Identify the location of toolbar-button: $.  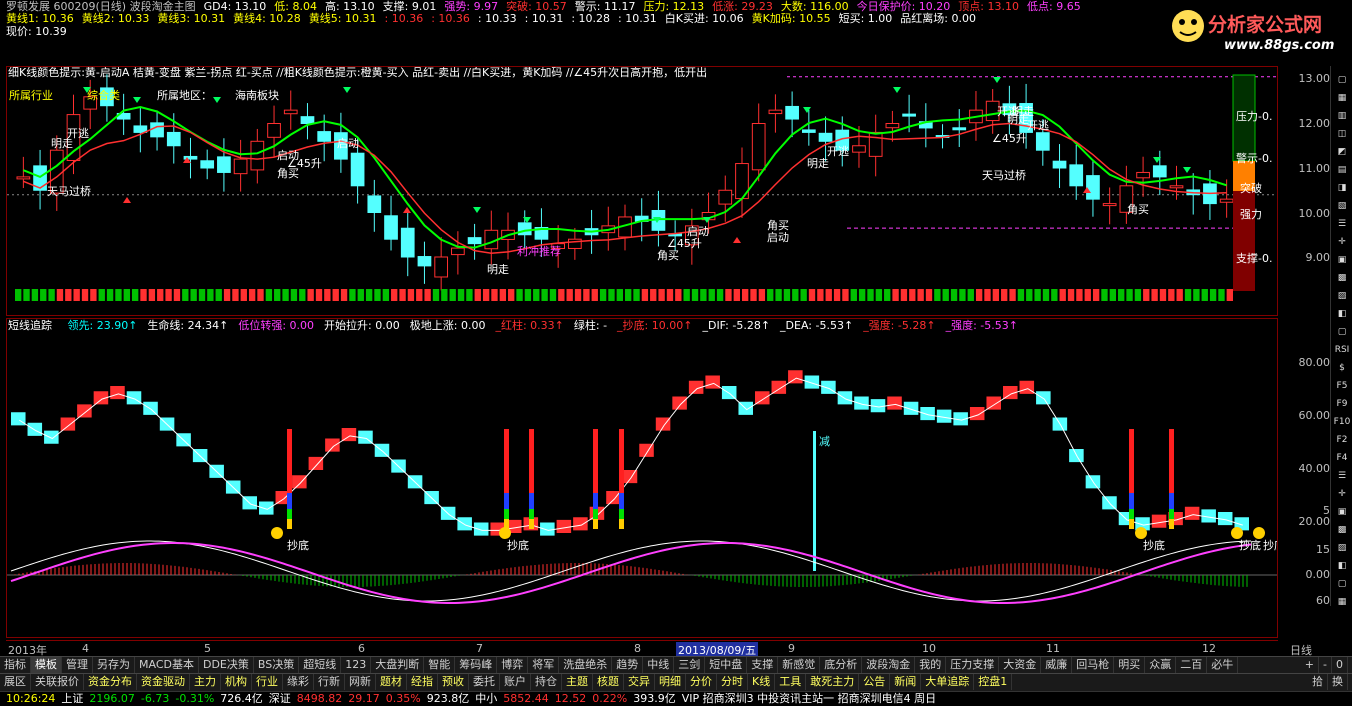
(1342, 368).